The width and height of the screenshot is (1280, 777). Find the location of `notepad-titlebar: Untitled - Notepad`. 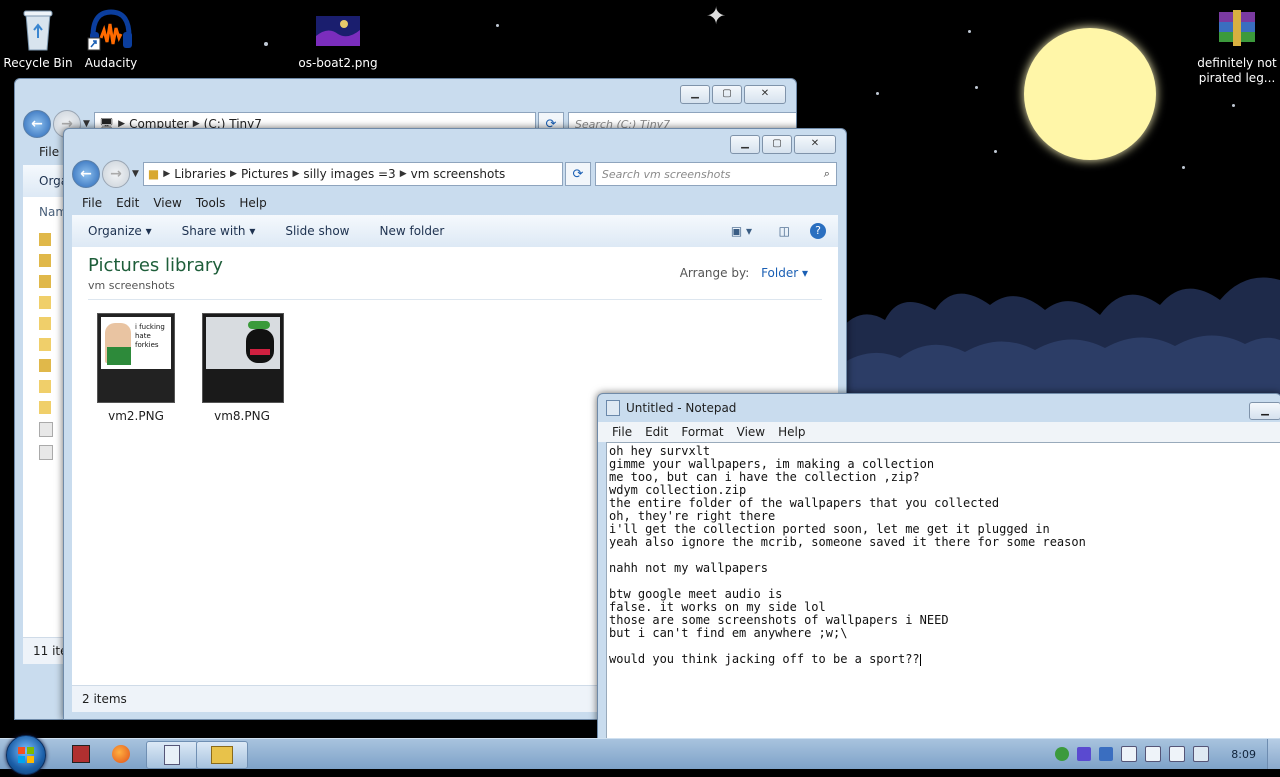

notepad-titlebar: Untitled - Notepad is located at coordinates (671, 408).